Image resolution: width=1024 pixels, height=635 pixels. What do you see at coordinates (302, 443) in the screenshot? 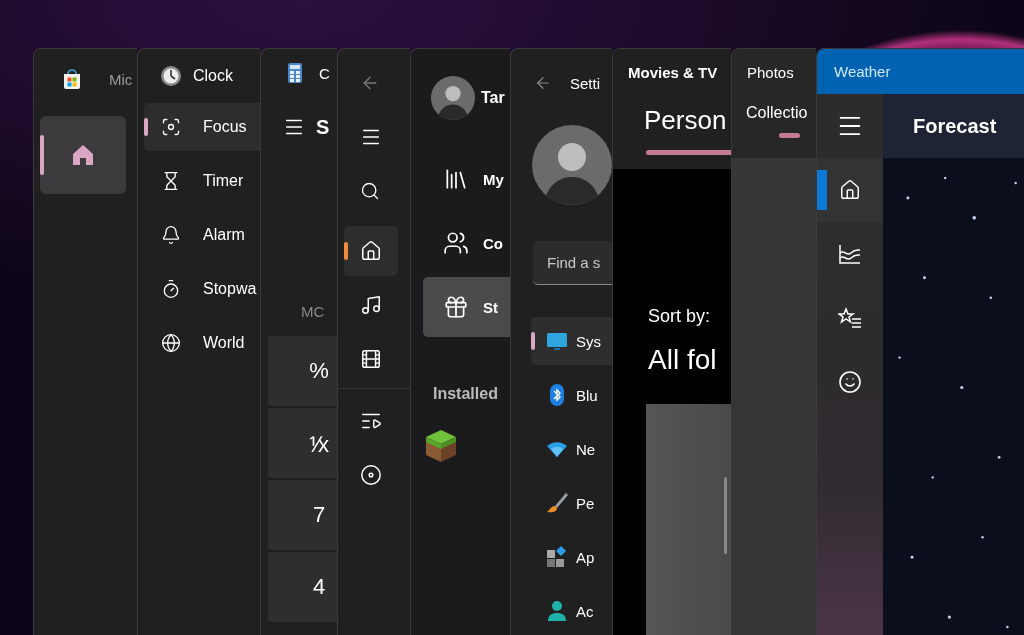
I see `calculator-key: ⅟x` at bounding box center [302, 443].